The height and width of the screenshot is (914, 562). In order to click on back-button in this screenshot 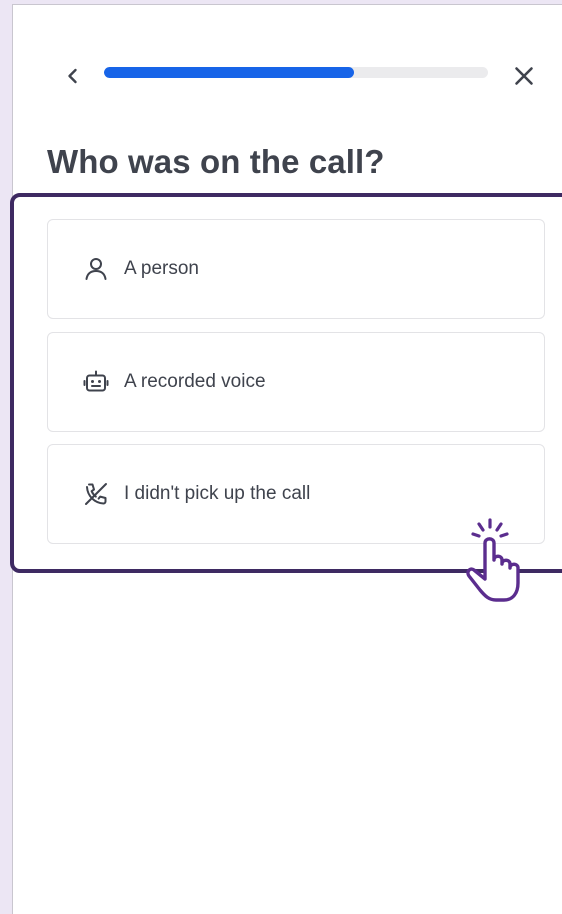, I will do `click(73, 76)`.